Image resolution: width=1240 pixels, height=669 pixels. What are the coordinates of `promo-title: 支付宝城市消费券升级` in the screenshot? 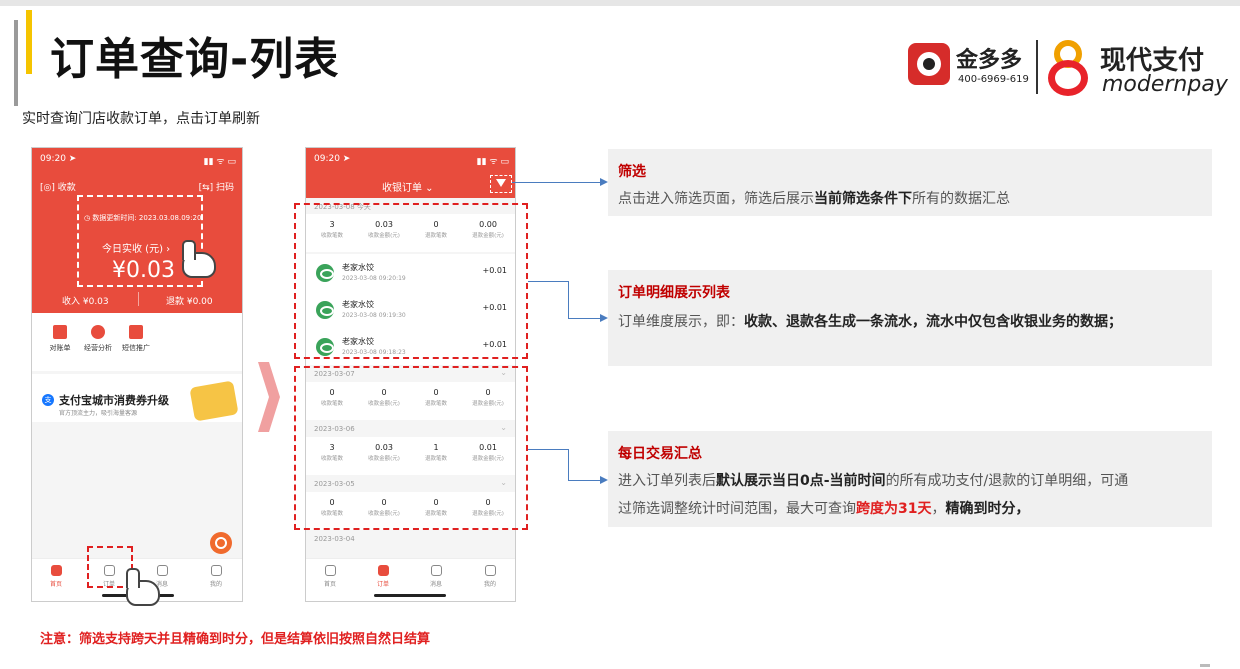 It's located at (114, 400).